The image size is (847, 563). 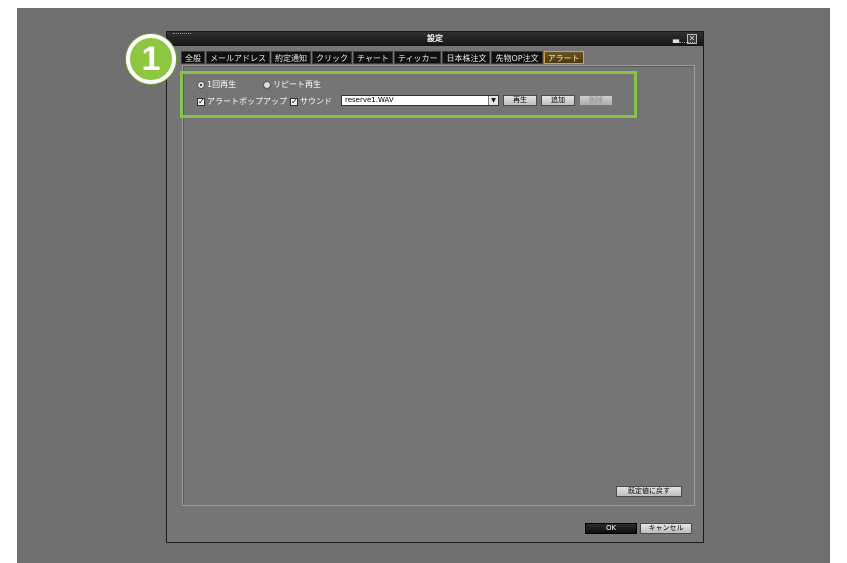 What do you see at coordinates (611, 528) in the screenshot?
I see `ok-button: OK` at bounding box center [611, 528].